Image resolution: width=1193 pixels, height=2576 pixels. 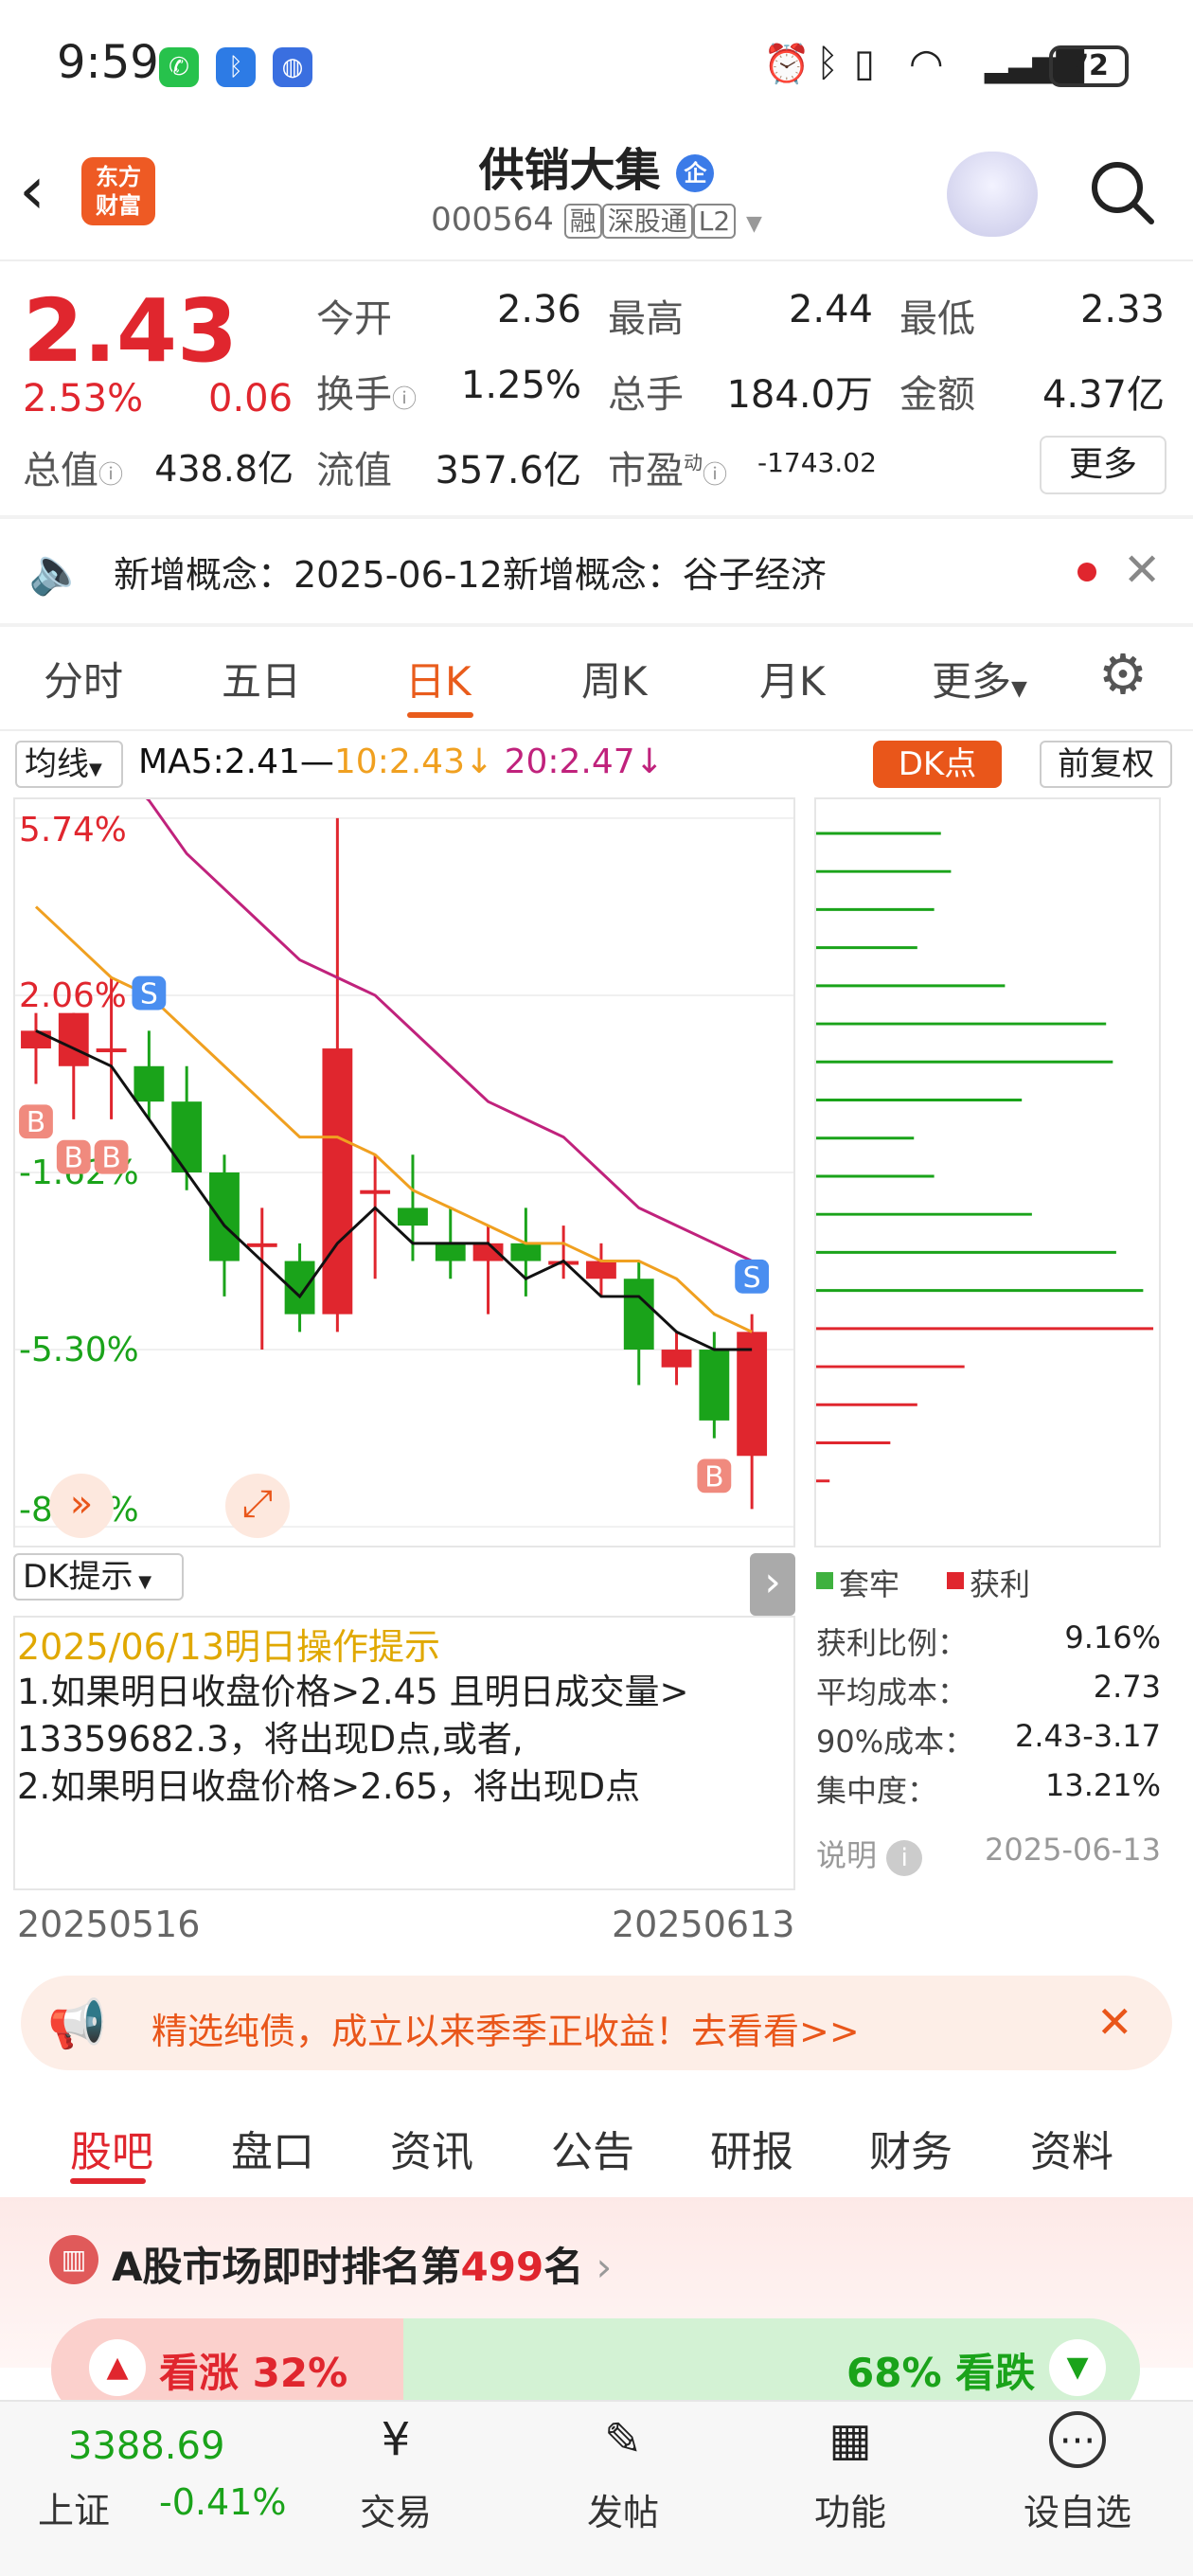 I want to click on volume-label: 总手, so click(x=646, y=395).